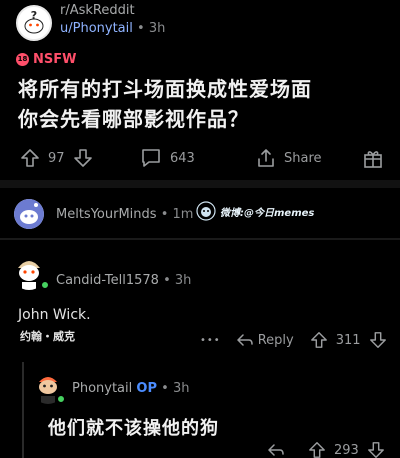  I want to click on award-button, so click(373, 158).